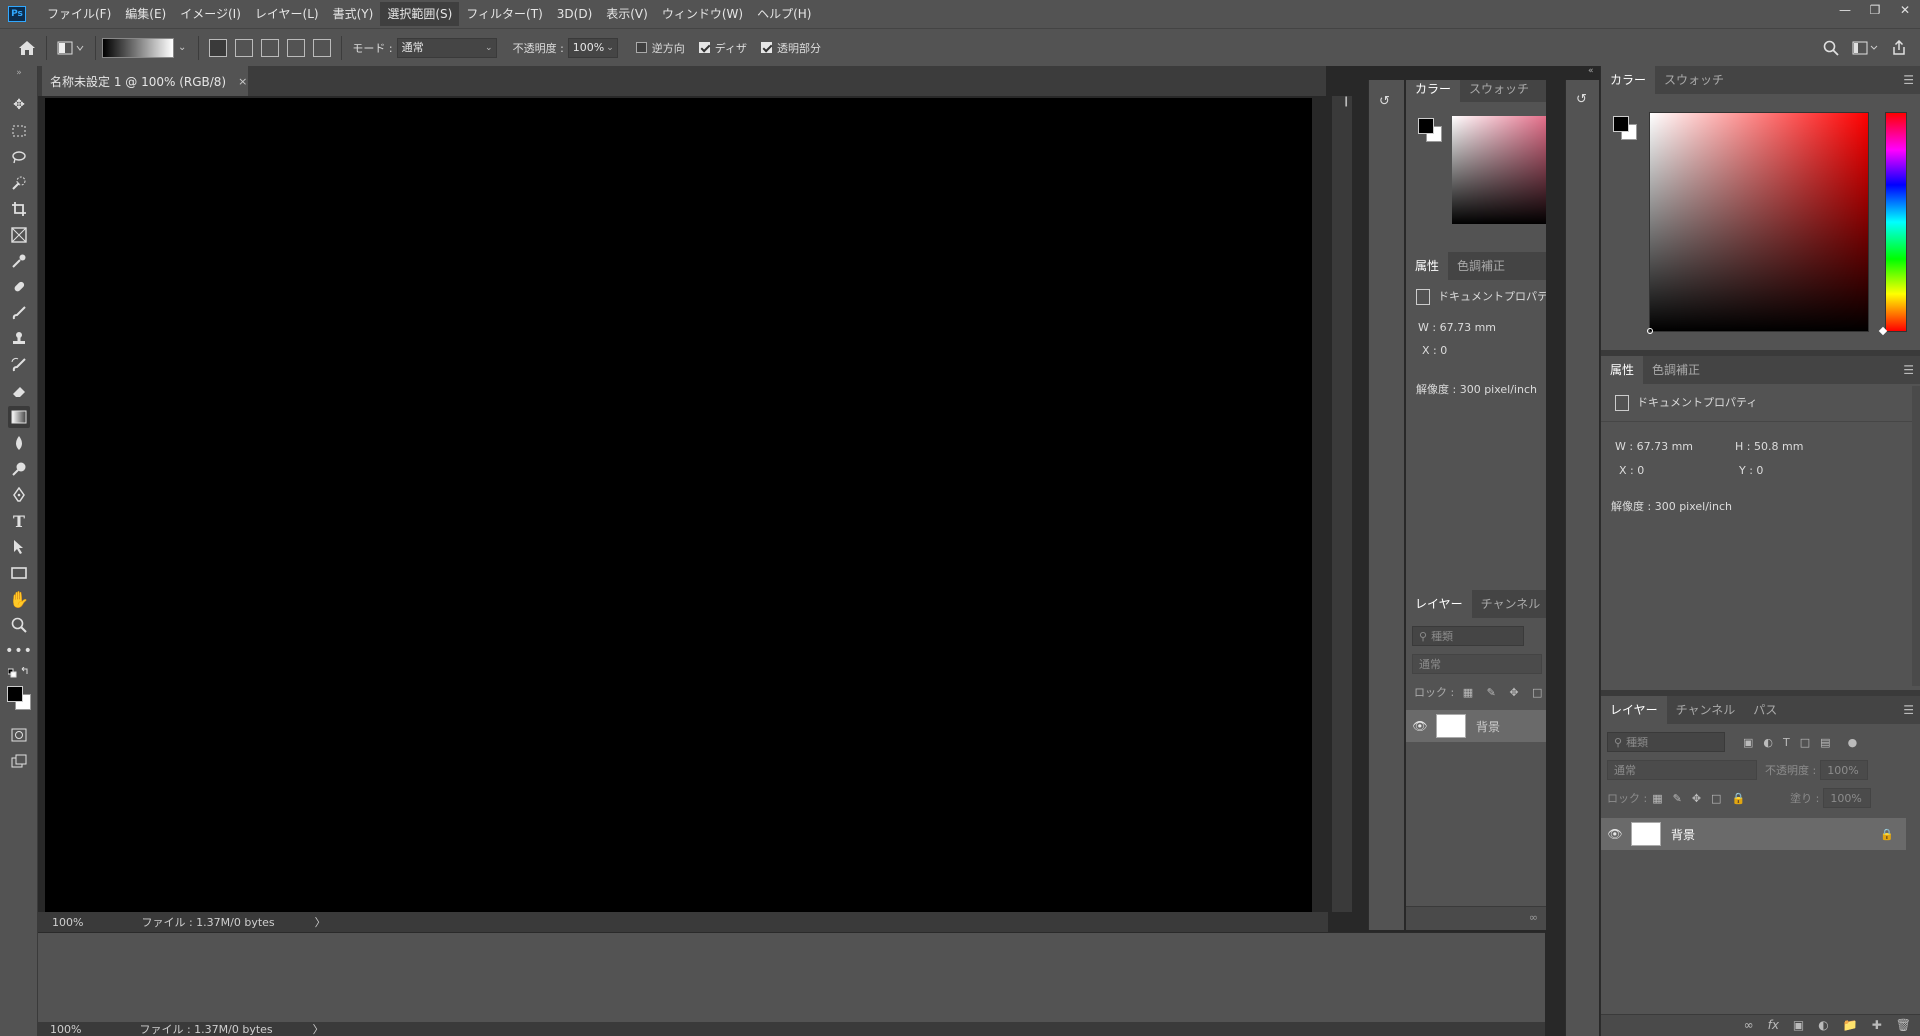 The width and height of the screenshot is (1920, 1036). I want to click on tab-adjustments: 色調補正, so click(1481, 266).